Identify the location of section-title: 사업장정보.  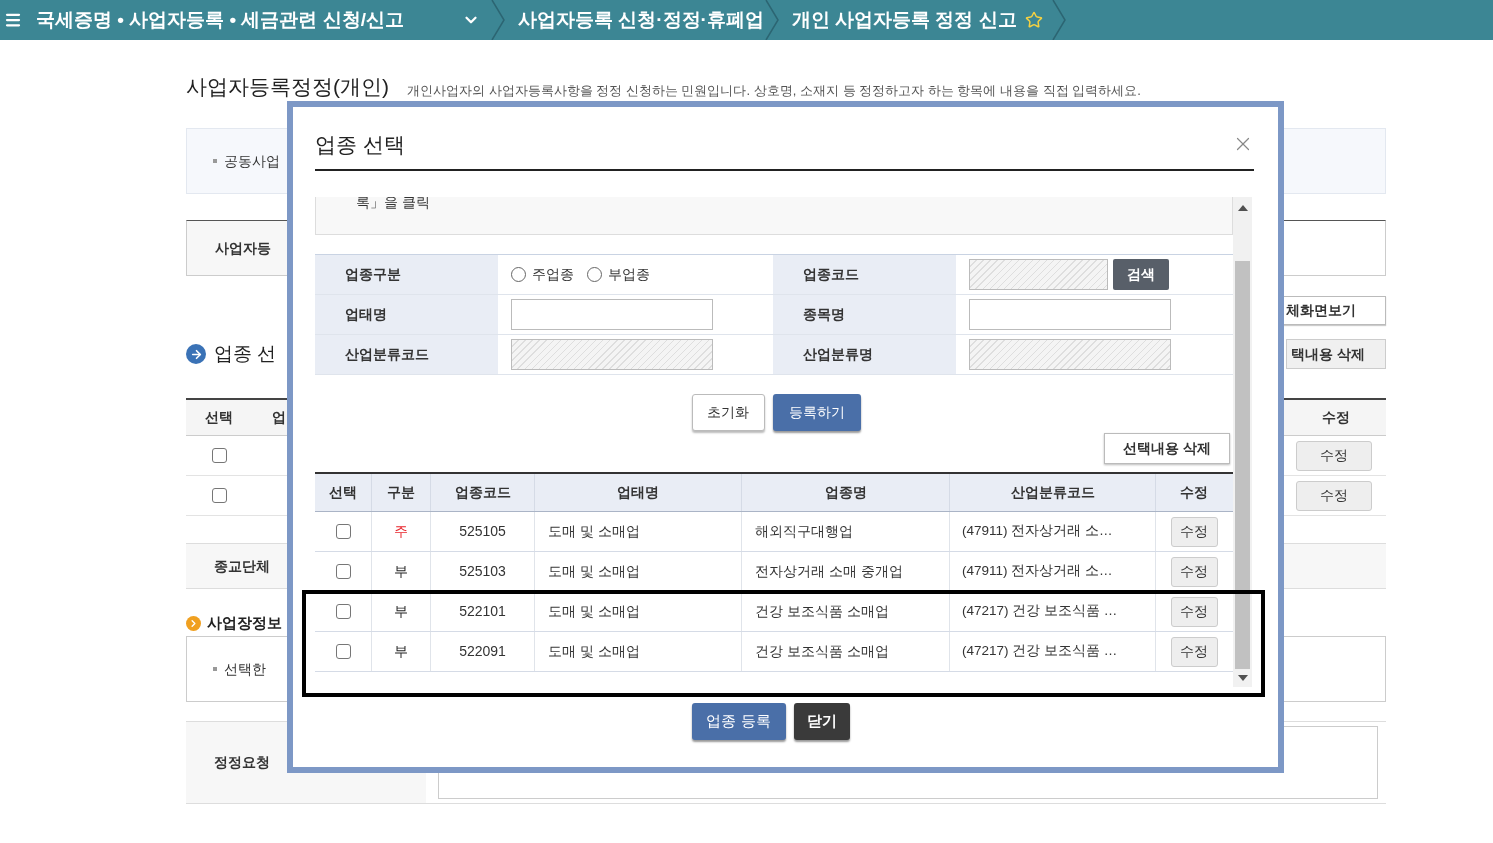
(244, 622).